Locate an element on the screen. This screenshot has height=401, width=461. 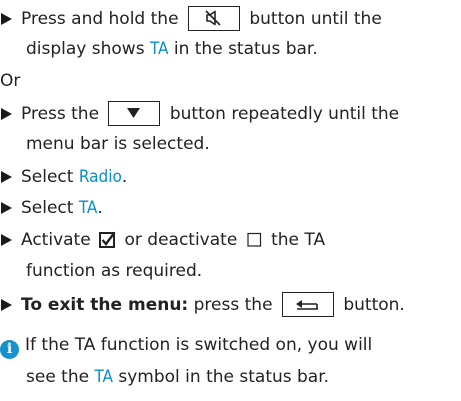
or-label: Or is located at coordinates (10, 81).